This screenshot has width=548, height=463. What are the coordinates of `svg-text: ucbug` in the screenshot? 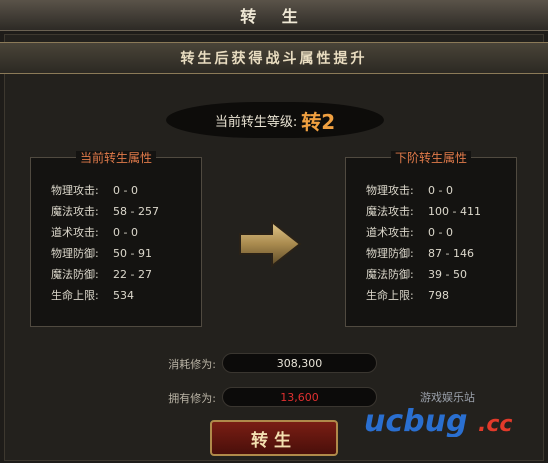 It's located at (415, 420).